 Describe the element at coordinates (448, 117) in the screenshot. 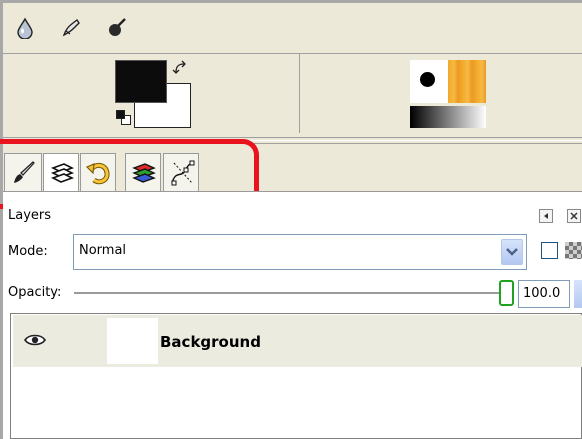

I see `gradient-preview` at that location.